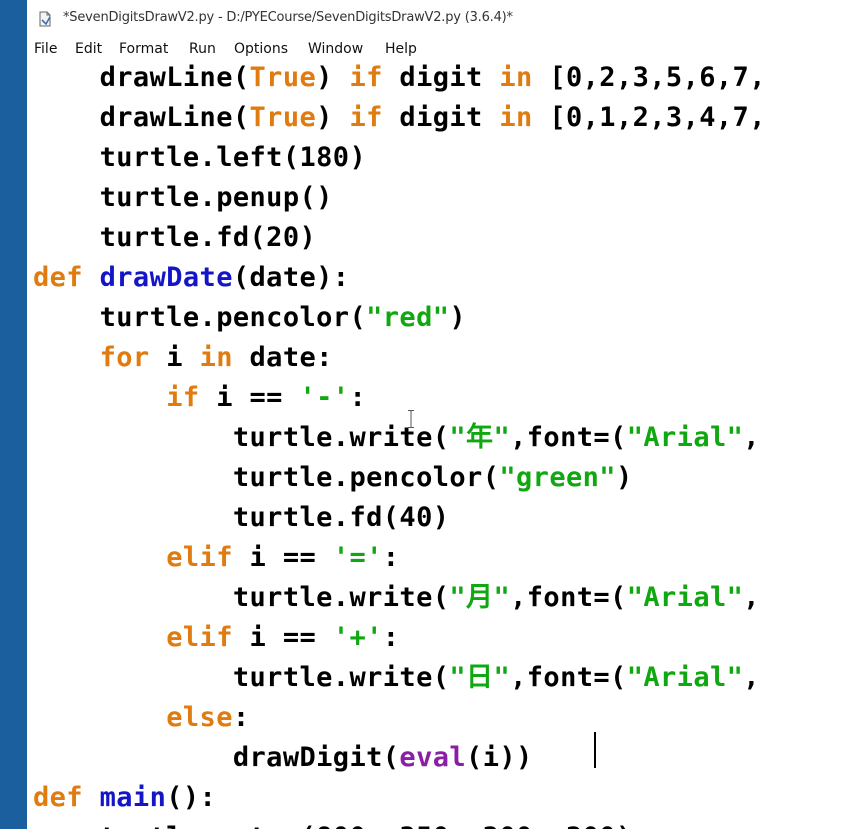 The image size is (850, 829). I want to click on menu-help: Help, so click(401, 49).